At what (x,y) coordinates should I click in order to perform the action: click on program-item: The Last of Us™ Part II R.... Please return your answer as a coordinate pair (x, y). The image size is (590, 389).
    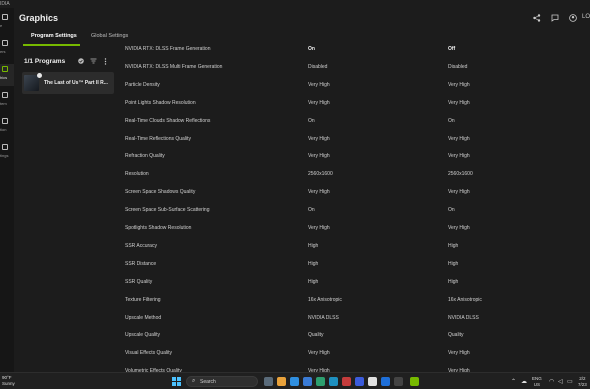
    Looking at the image, I should click on (68, 83).